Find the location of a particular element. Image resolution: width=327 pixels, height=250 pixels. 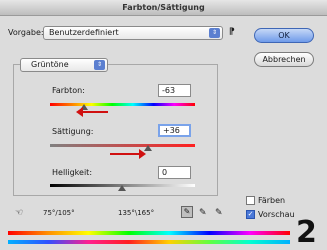

range-left-value: 75°/105° is located at coordinates (59, 213).